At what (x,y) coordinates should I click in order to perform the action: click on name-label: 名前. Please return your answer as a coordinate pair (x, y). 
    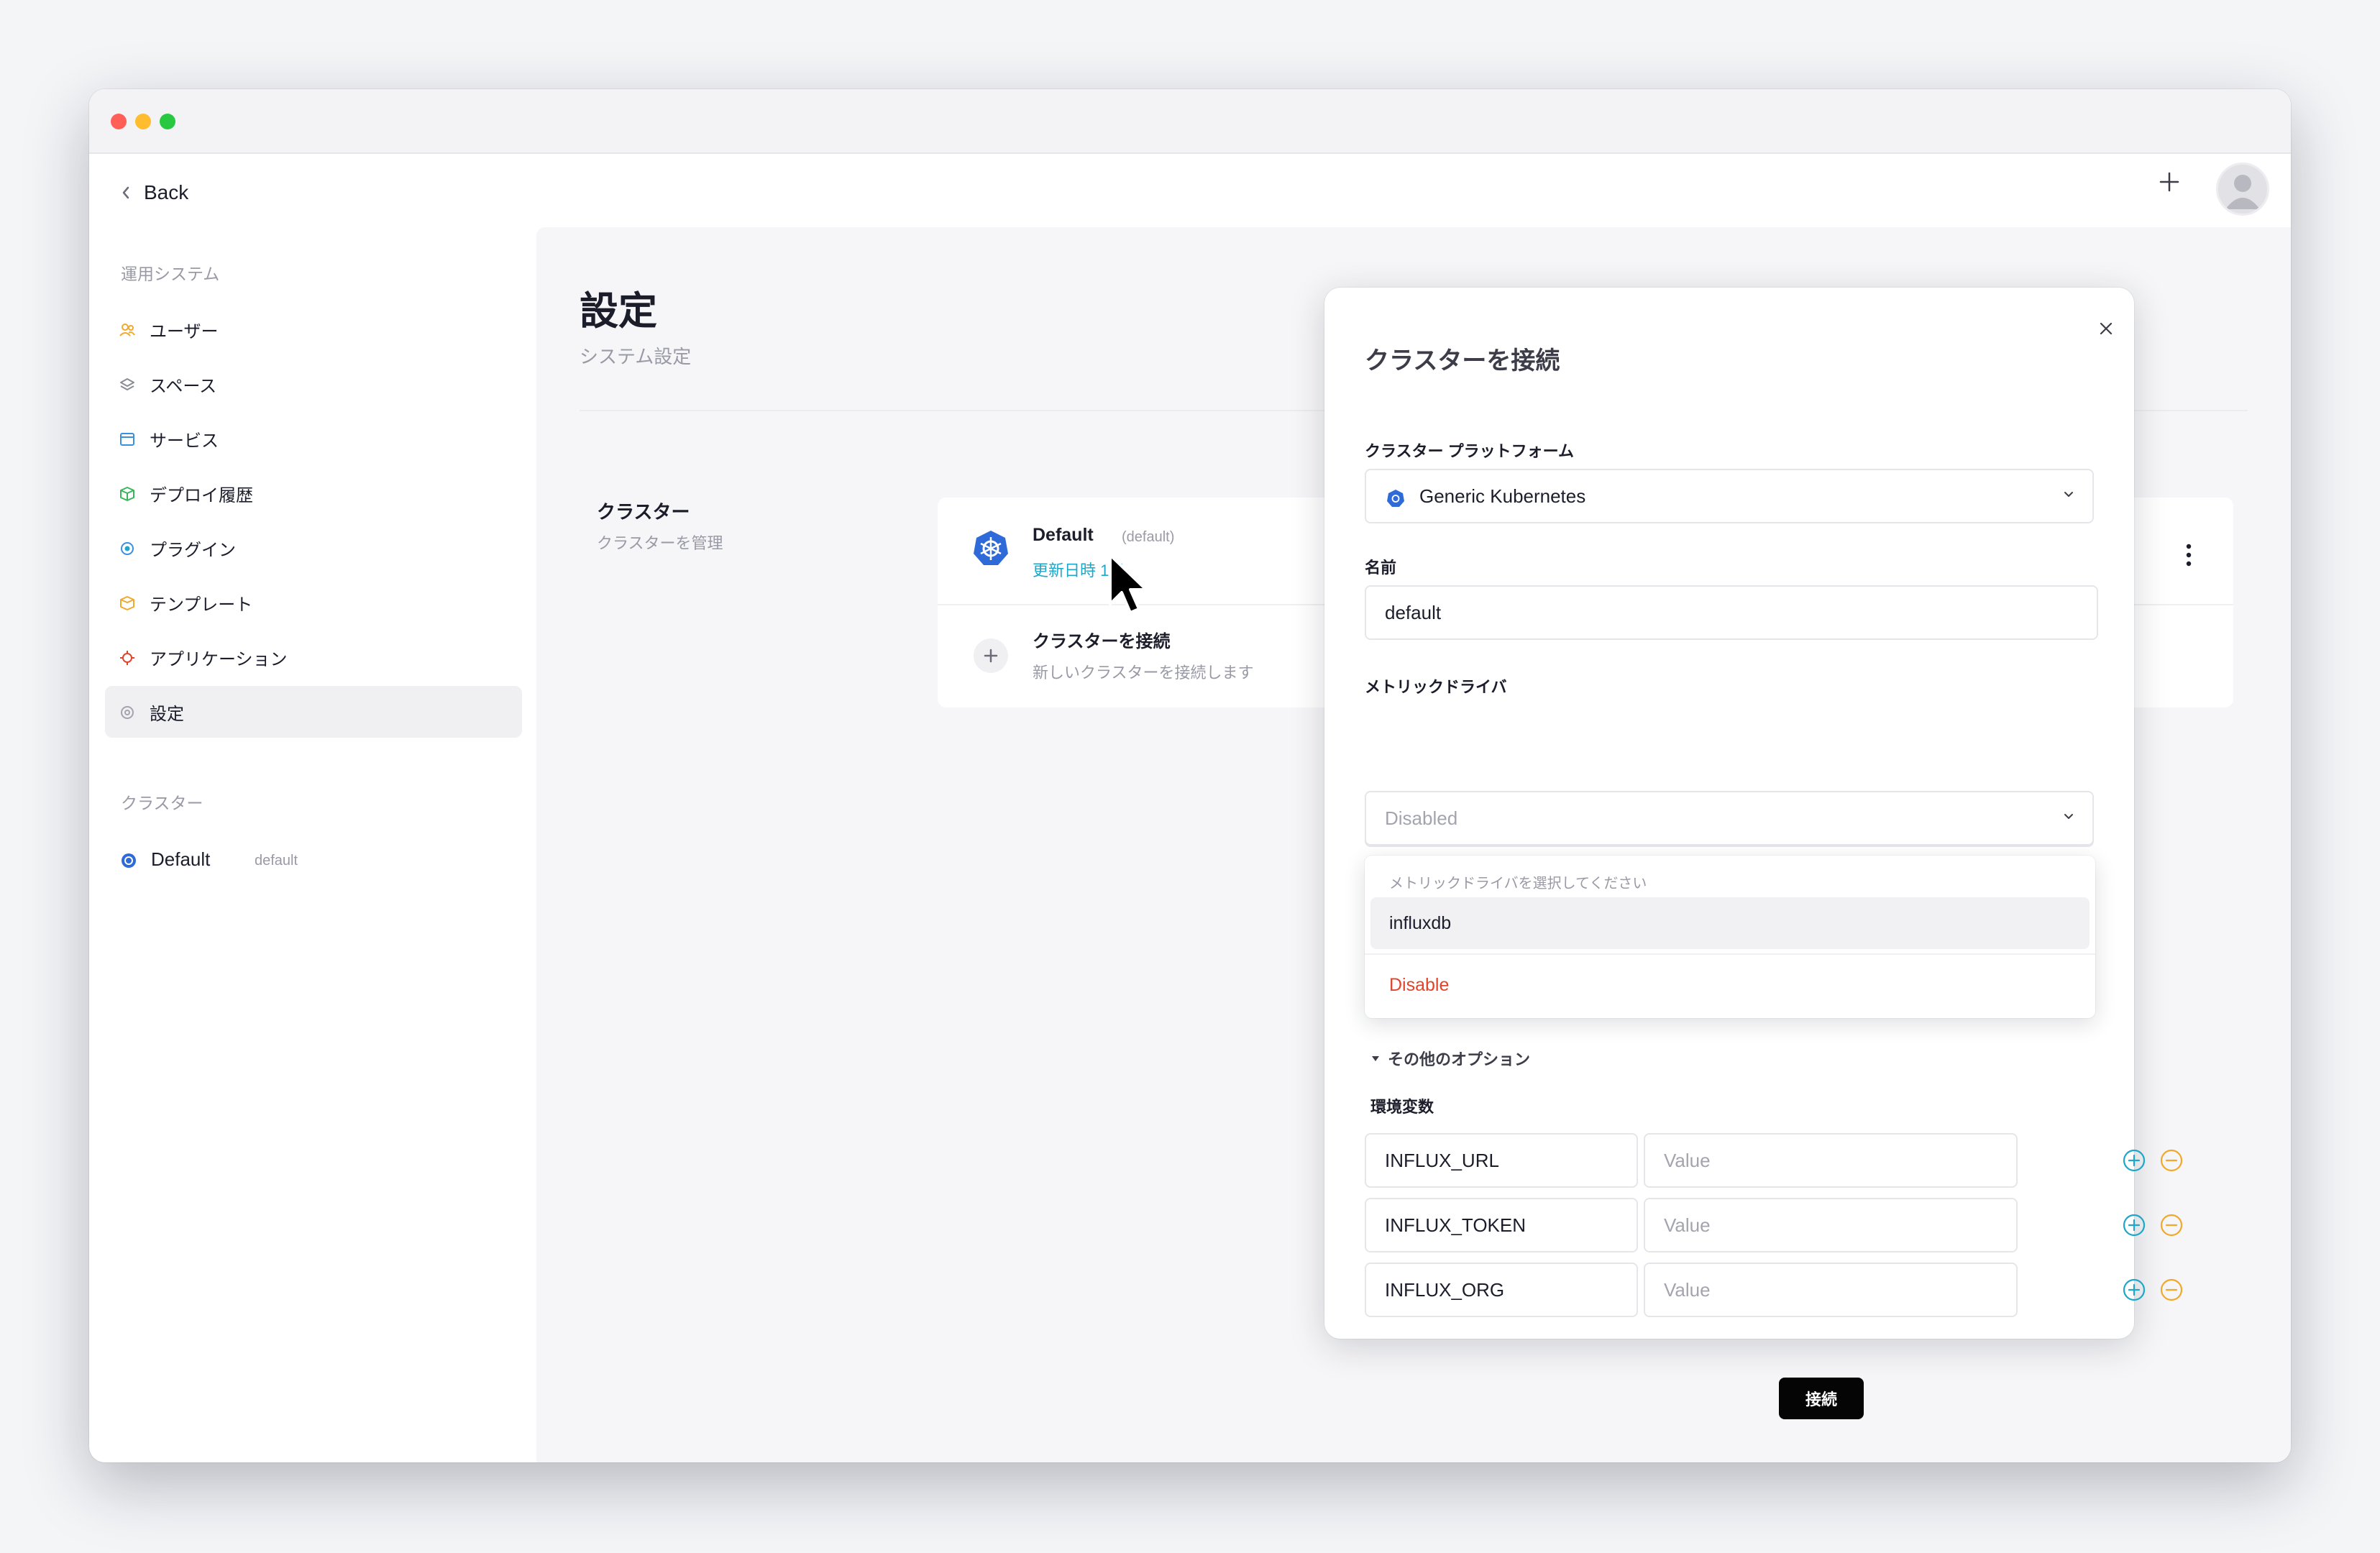
    Looking at the image, I should click on (1381, 568).